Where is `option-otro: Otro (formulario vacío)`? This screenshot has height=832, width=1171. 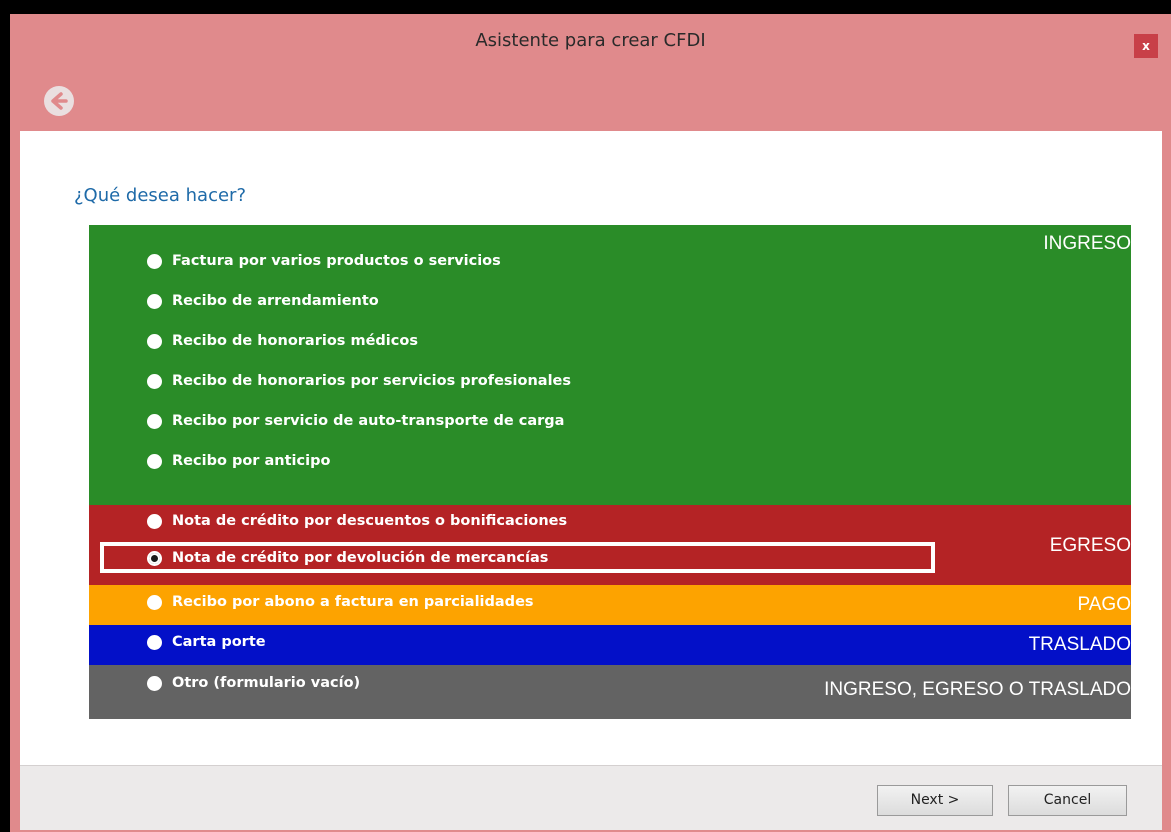
option-otro: Otro (formulario vacío) is located at coordinates (253, 683).